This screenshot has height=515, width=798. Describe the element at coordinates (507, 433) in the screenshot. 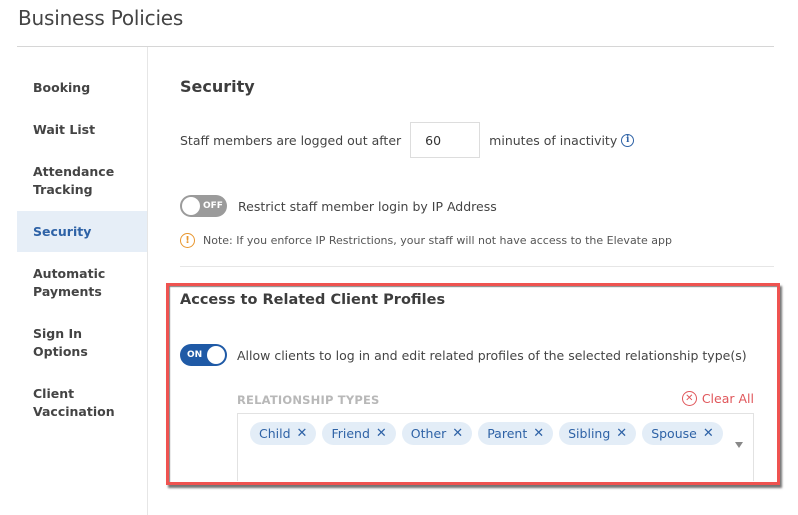

I see `chip-label: Parent` at that location.